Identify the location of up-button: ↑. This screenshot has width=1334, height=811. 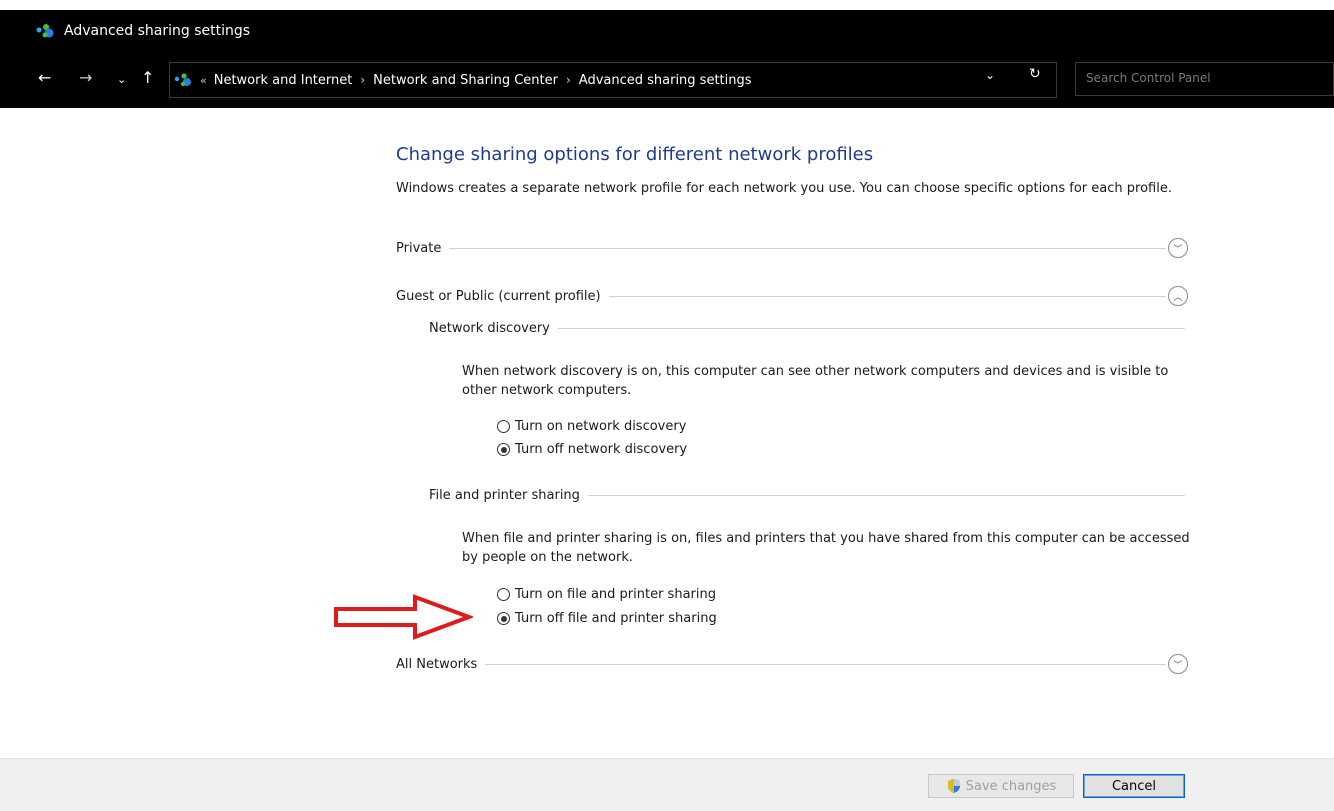
(147, 78).